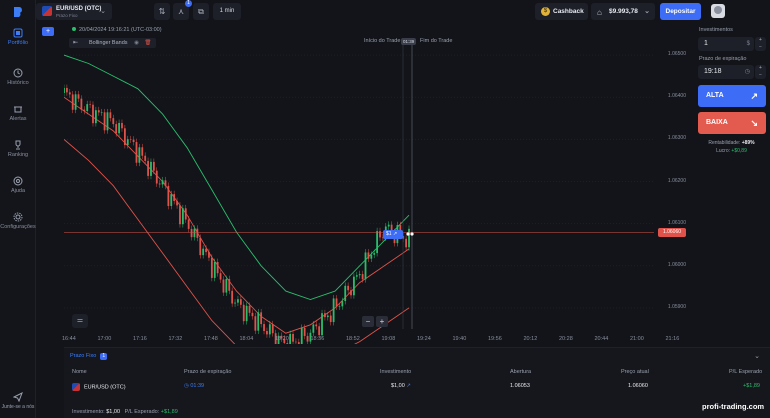 The width and height of the screenshot is (770, 418). I want to click on investment-stepper: + −, so click(760, 44).